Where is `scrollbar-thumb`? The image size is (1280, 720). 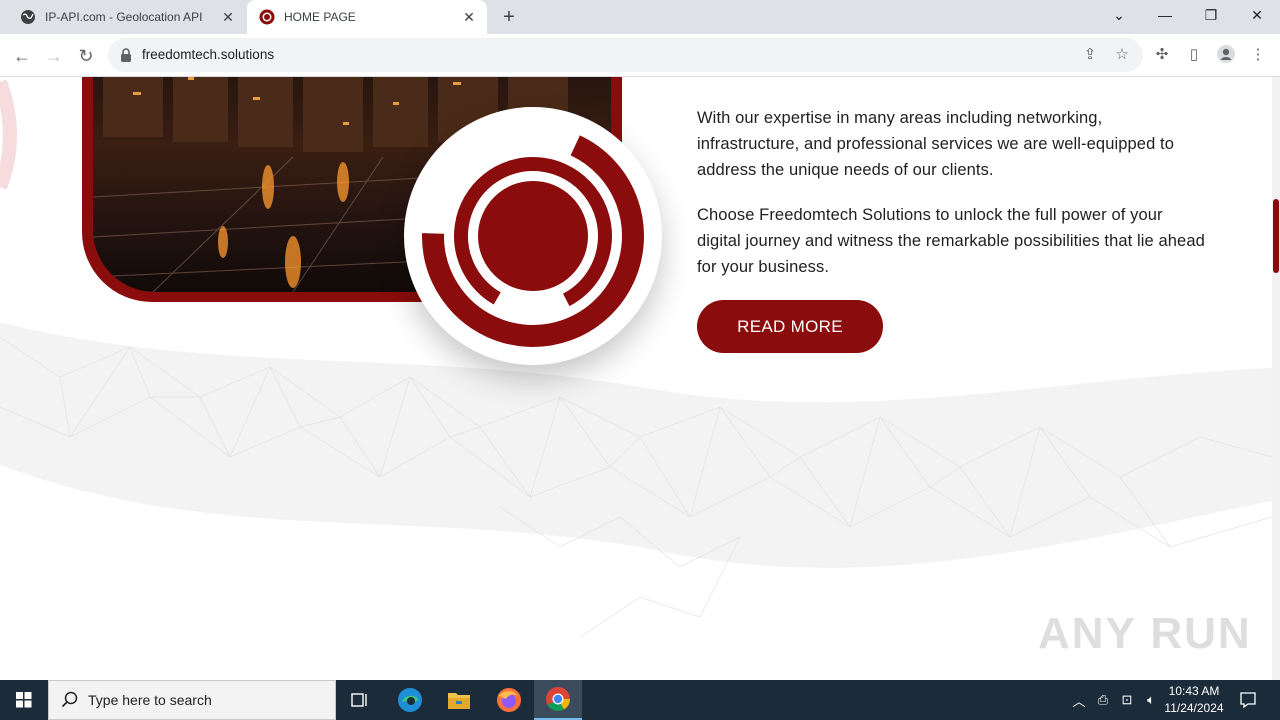
scrollbar-thumb is located at coordinates (1276, 236).